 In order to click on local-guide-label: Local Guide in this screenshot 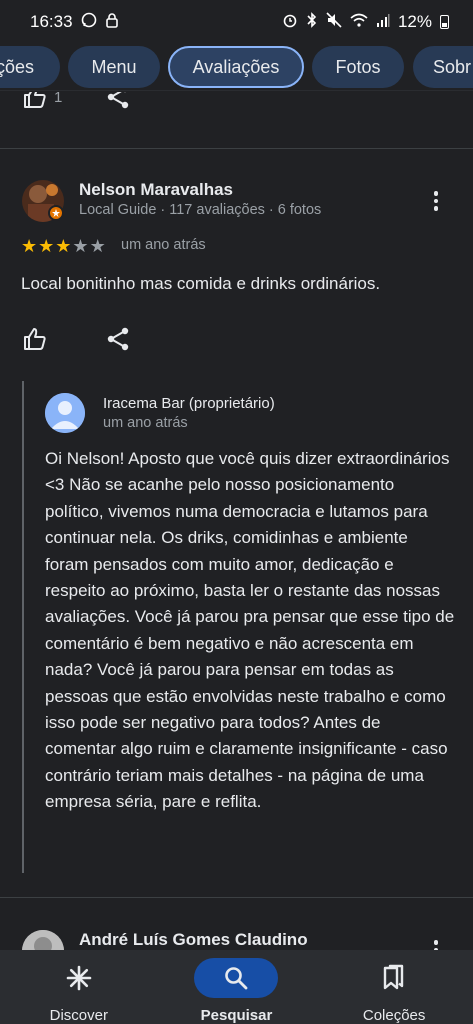, I will do `click(118, 210)`.